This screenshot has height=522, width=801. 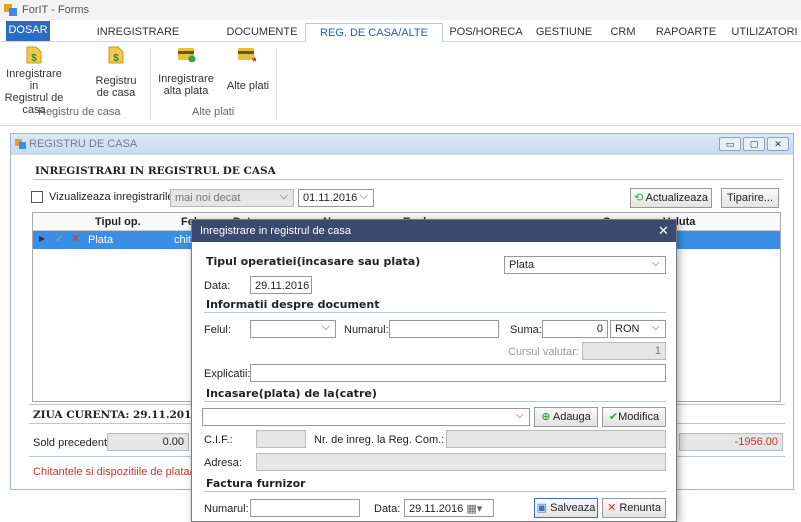 What do you see at coordinates (111, 197) in the screenshot?
I see `checkbox-label: Vizualizeaza inregistrarile` at bounding box center [111, 197].